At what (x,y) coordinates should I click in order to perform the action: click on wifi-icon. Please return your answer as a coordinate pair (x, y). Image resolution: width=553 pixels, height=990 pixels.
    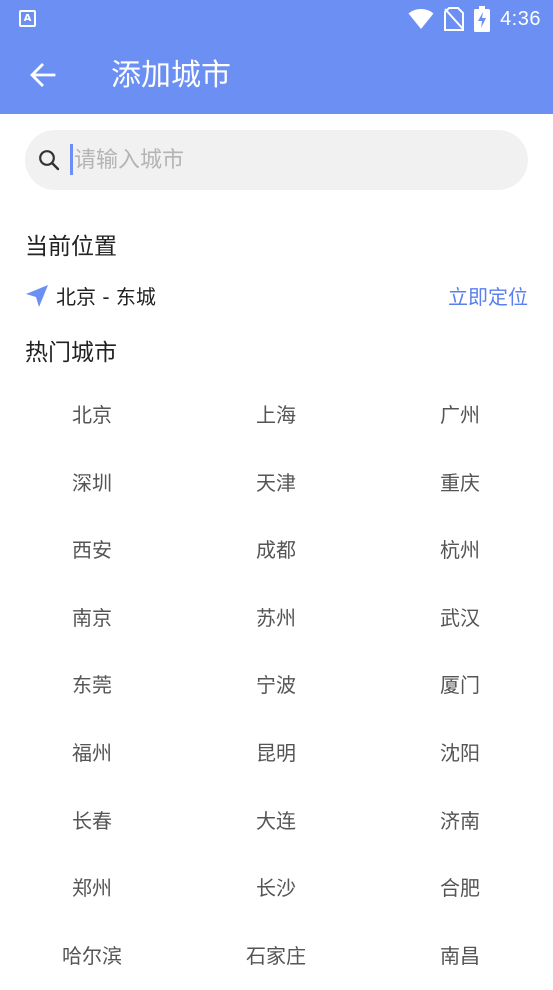
    Looking at the image, I should click on (421, 19).